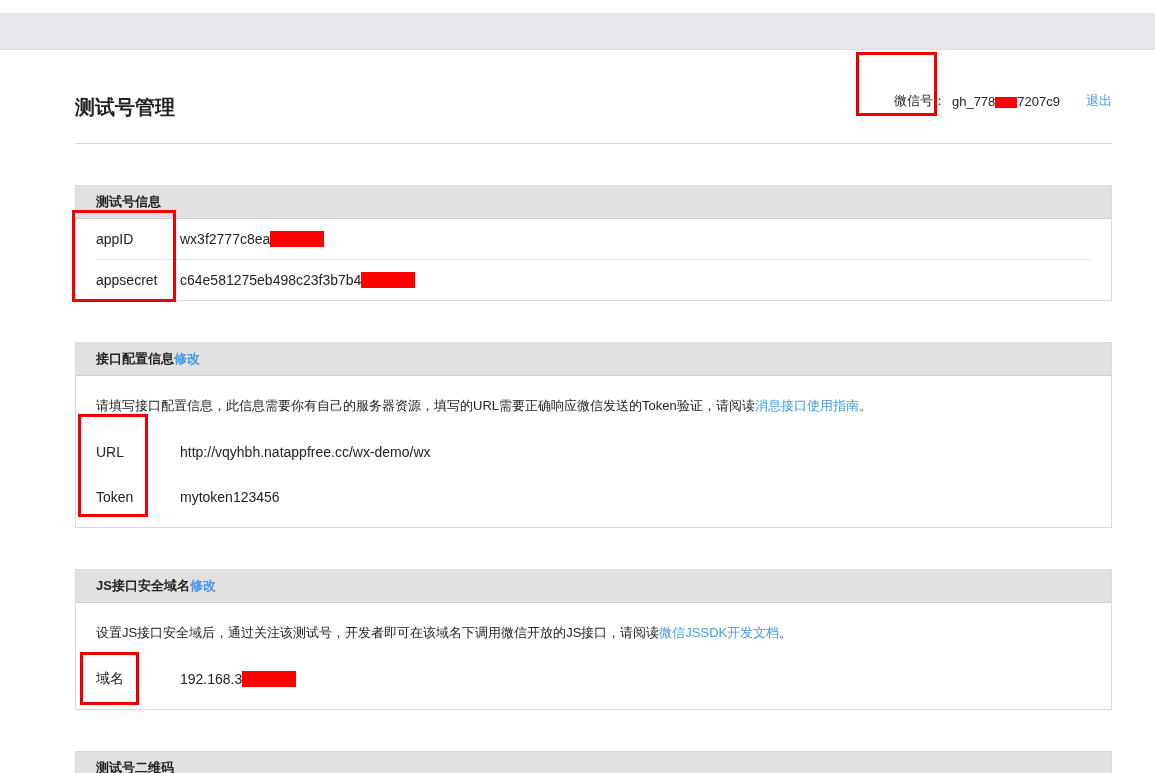 Image resolution: width=1155 pixels, height=773 pixels. I want to click on account-label: 微信号：, so click(919, 101).